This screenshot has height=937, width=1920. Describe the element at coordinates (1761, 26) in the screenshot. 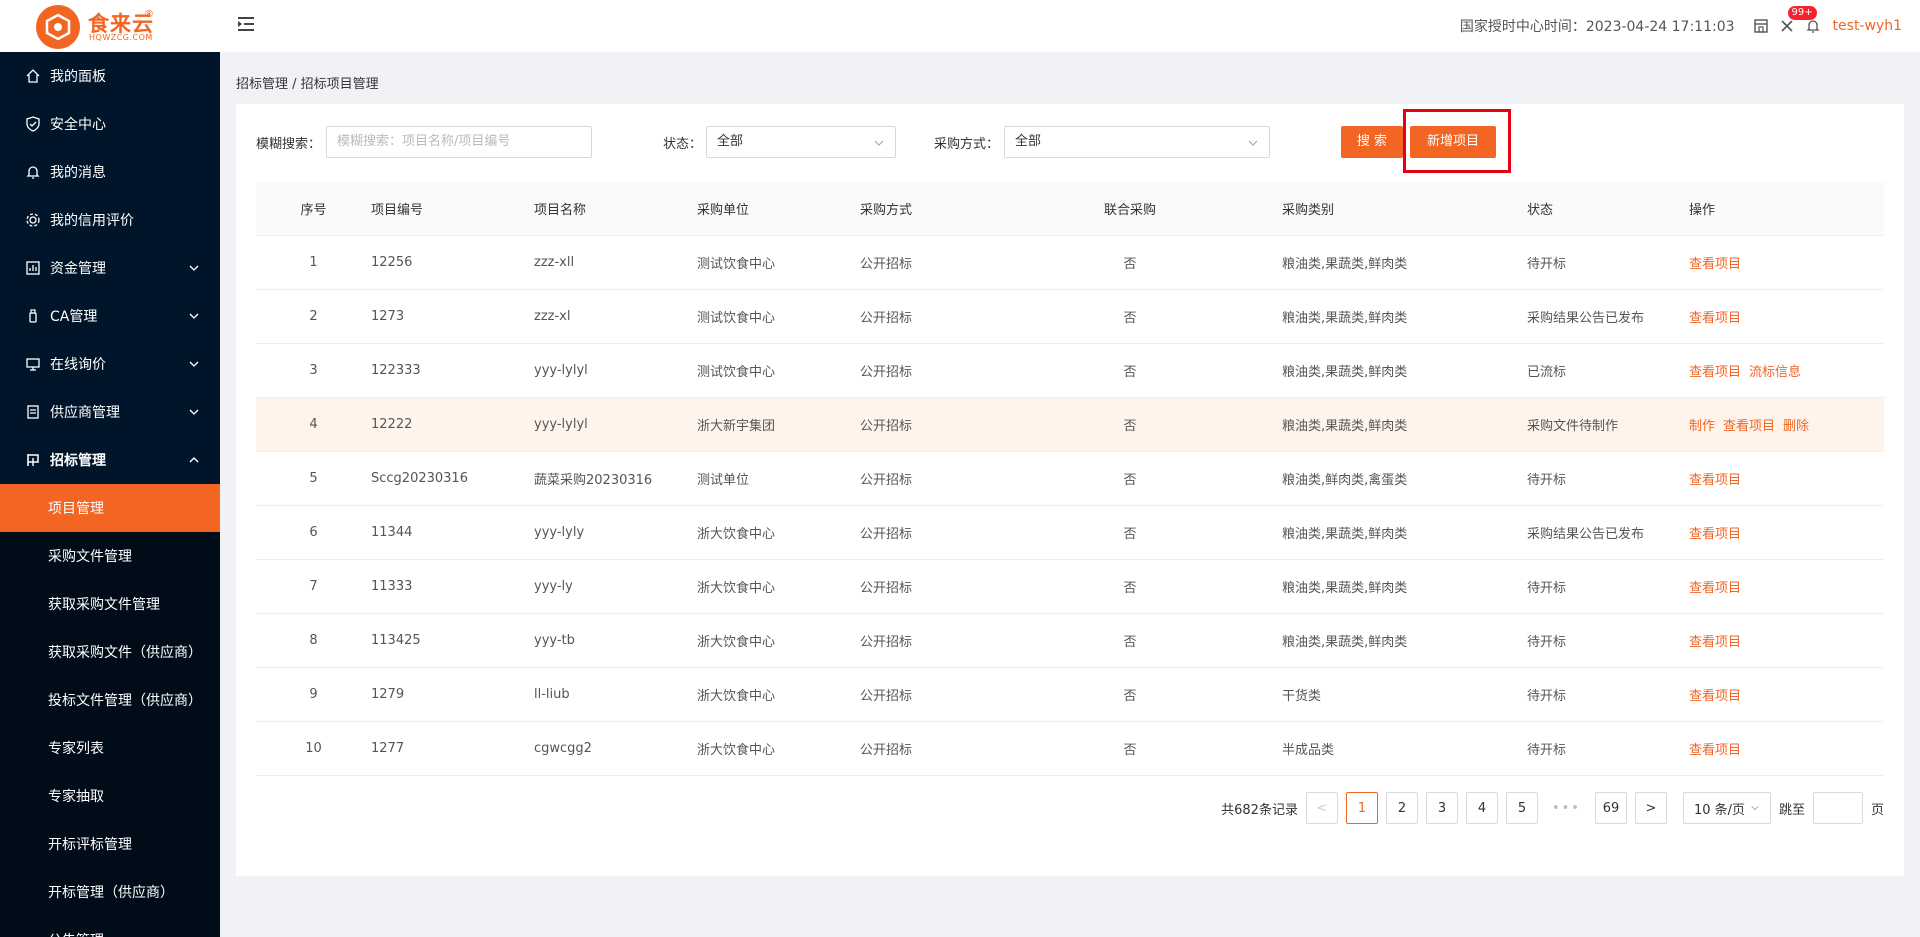

I see `store-icon` at that location.